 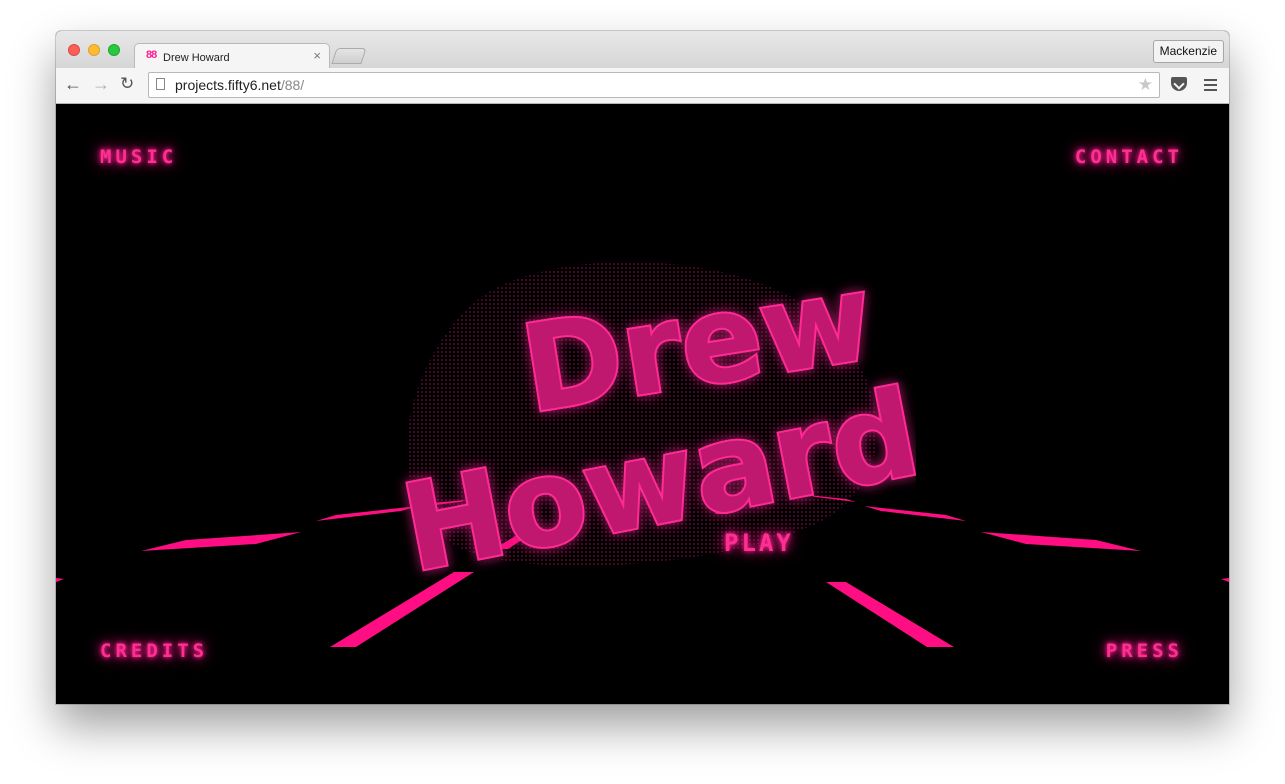 I want to click on nav-contact: CONTACT, so click(x=1129, y=157).